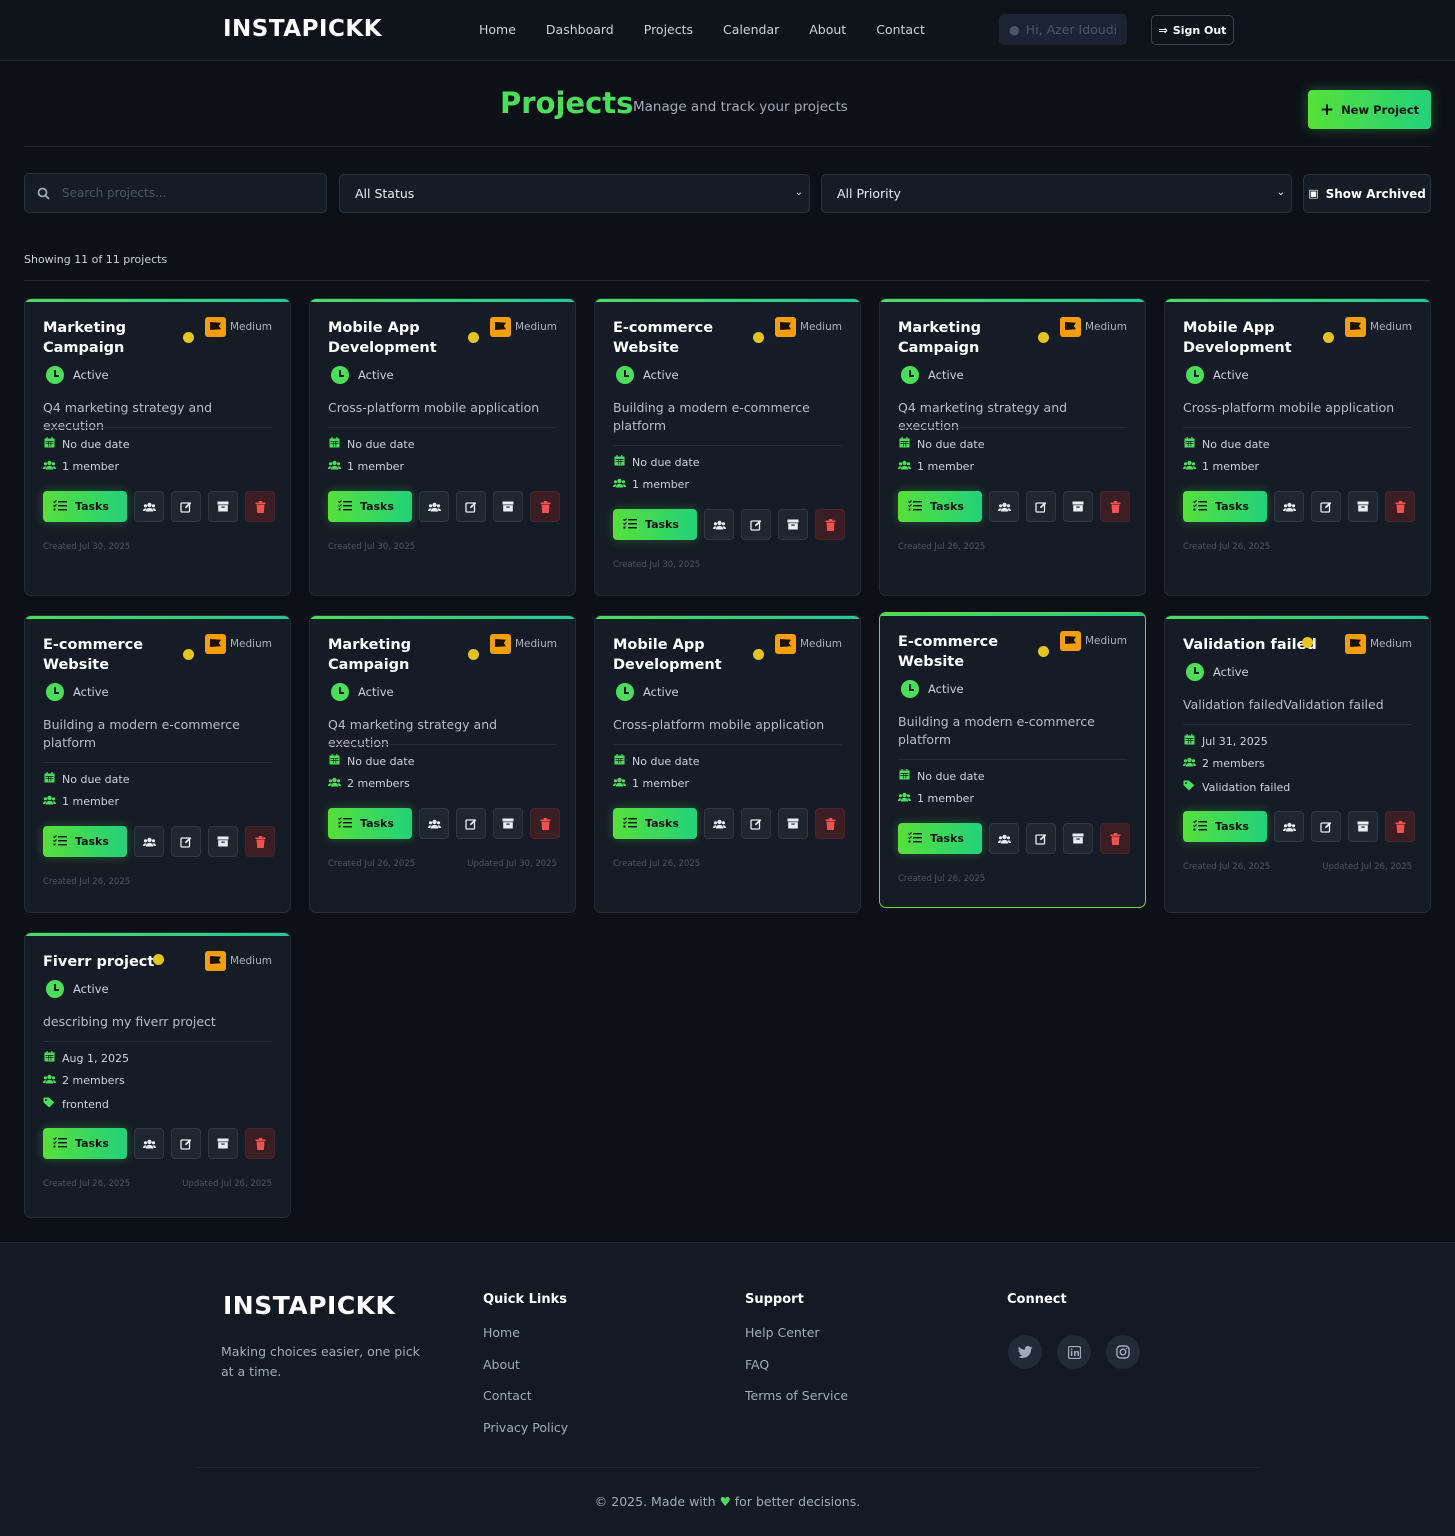  What do you see at coordinates (1192, 30) in the screenshot?
I see `sign-out-button: ⇒ Sign Out` at bounding box center [1192, 30].